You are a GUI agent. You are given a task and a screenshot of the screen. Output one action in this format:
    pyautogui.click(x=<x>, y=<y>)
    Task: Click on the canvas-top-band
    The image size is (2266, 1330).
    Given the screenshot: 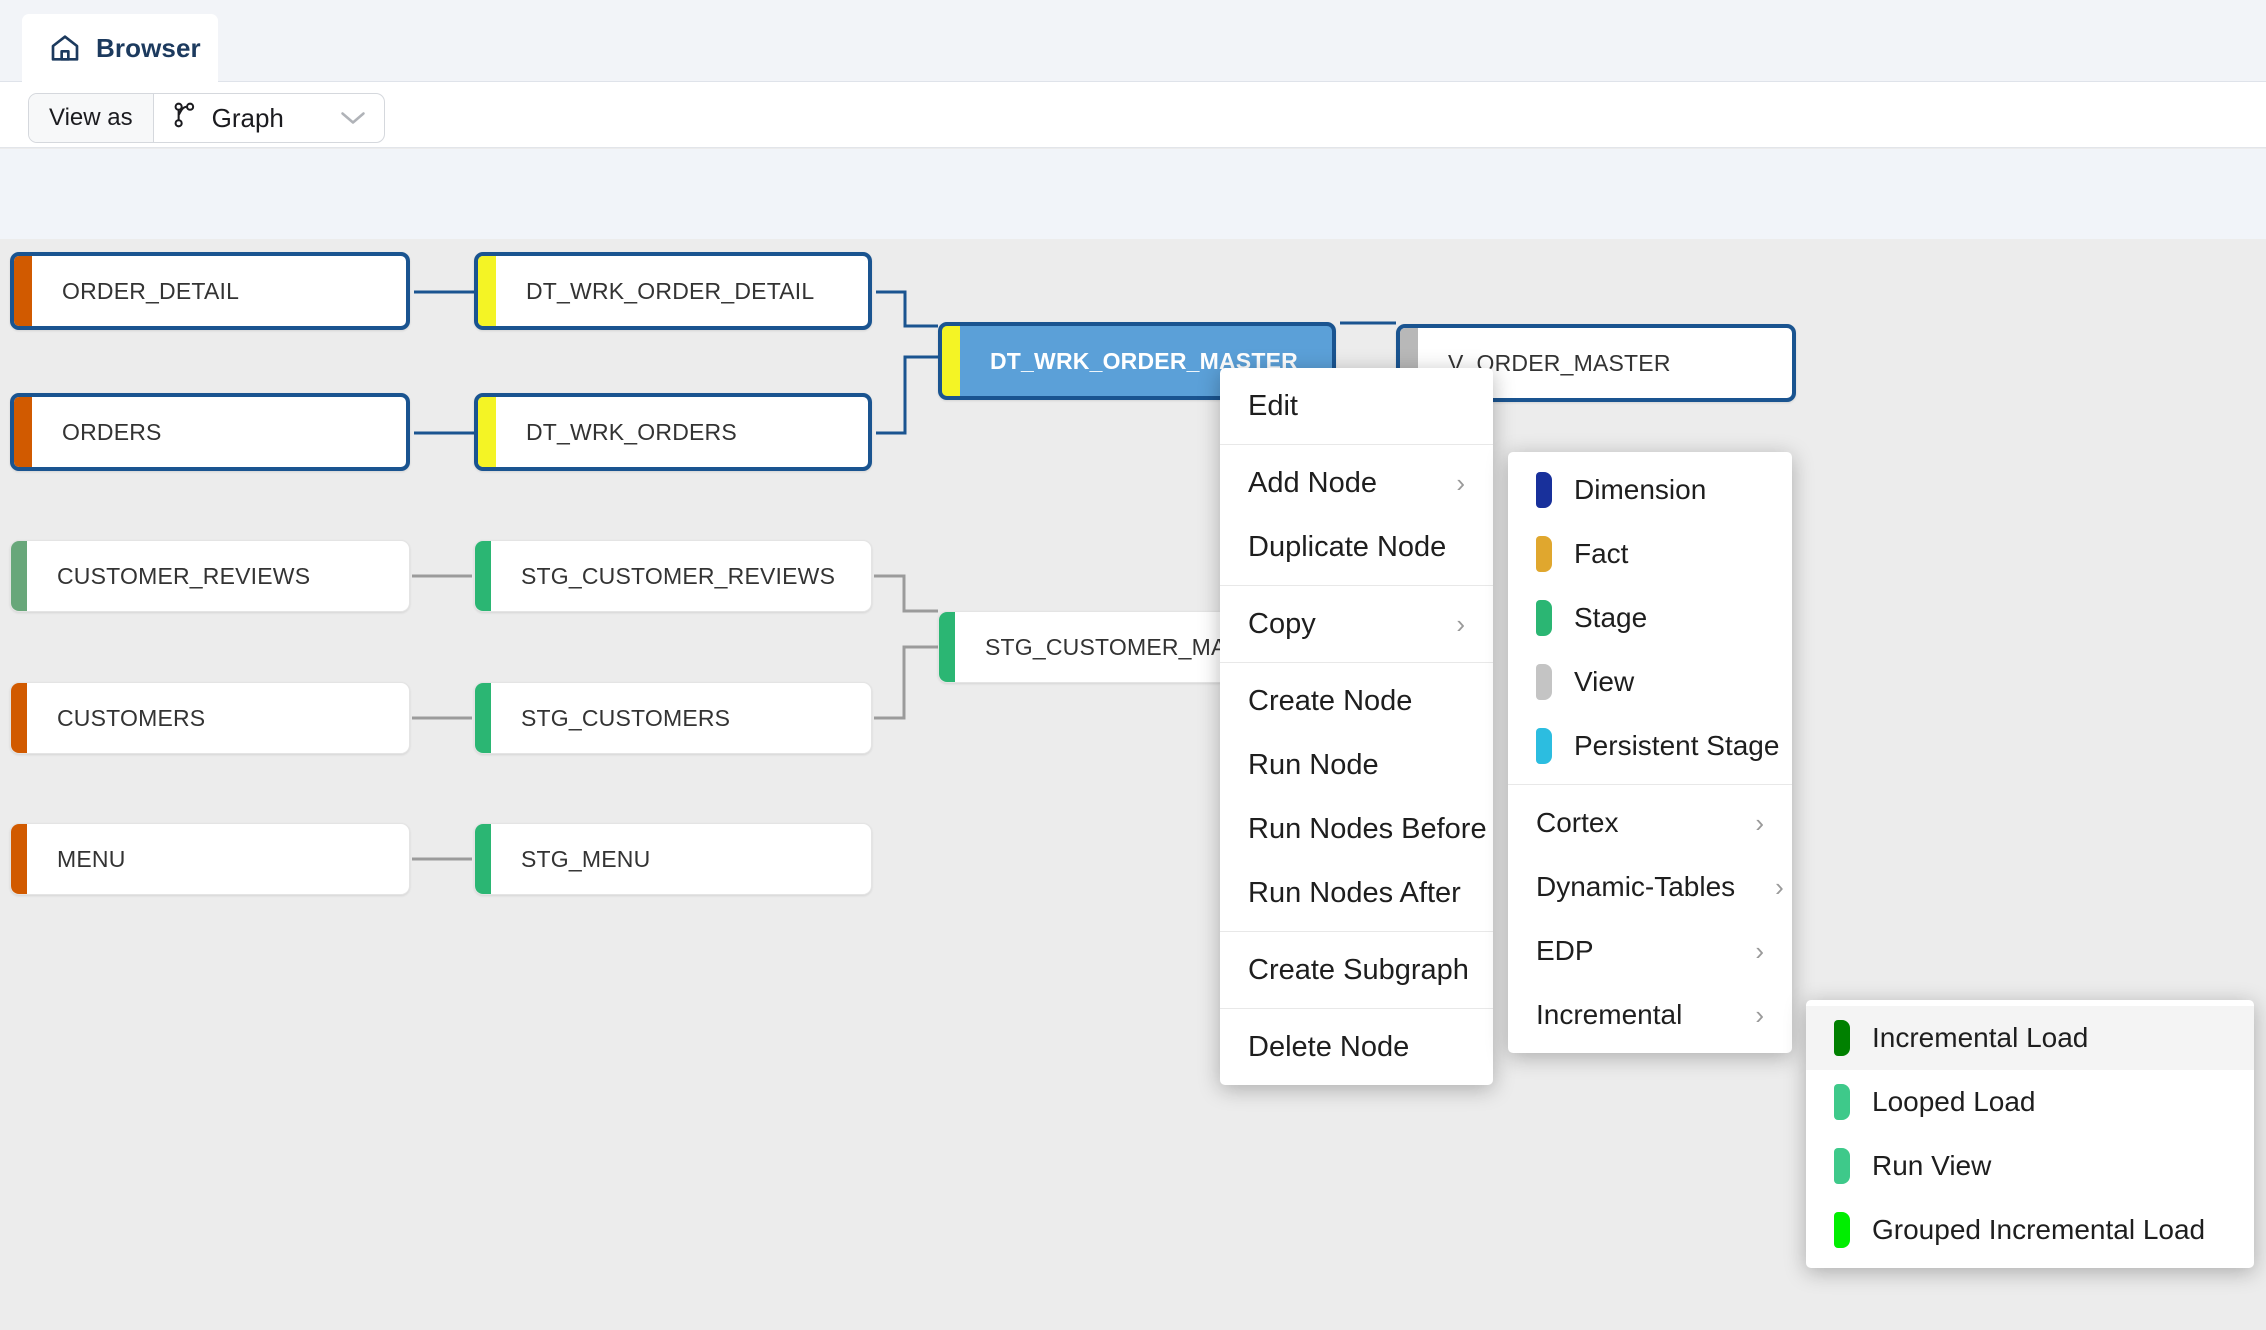 What is the action you would take?
    pyautogui.click(x=1133, y=194)
    